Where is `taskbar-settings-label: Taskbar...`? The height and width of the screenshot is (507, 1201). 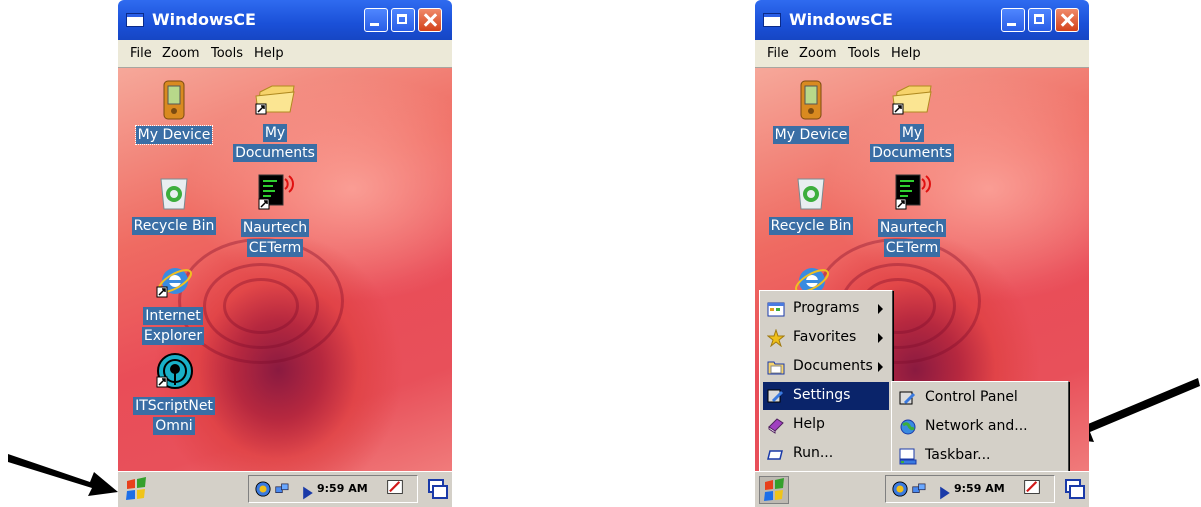
taskbar-settings-label: Taskbar... is located at coordinates (958, 455).